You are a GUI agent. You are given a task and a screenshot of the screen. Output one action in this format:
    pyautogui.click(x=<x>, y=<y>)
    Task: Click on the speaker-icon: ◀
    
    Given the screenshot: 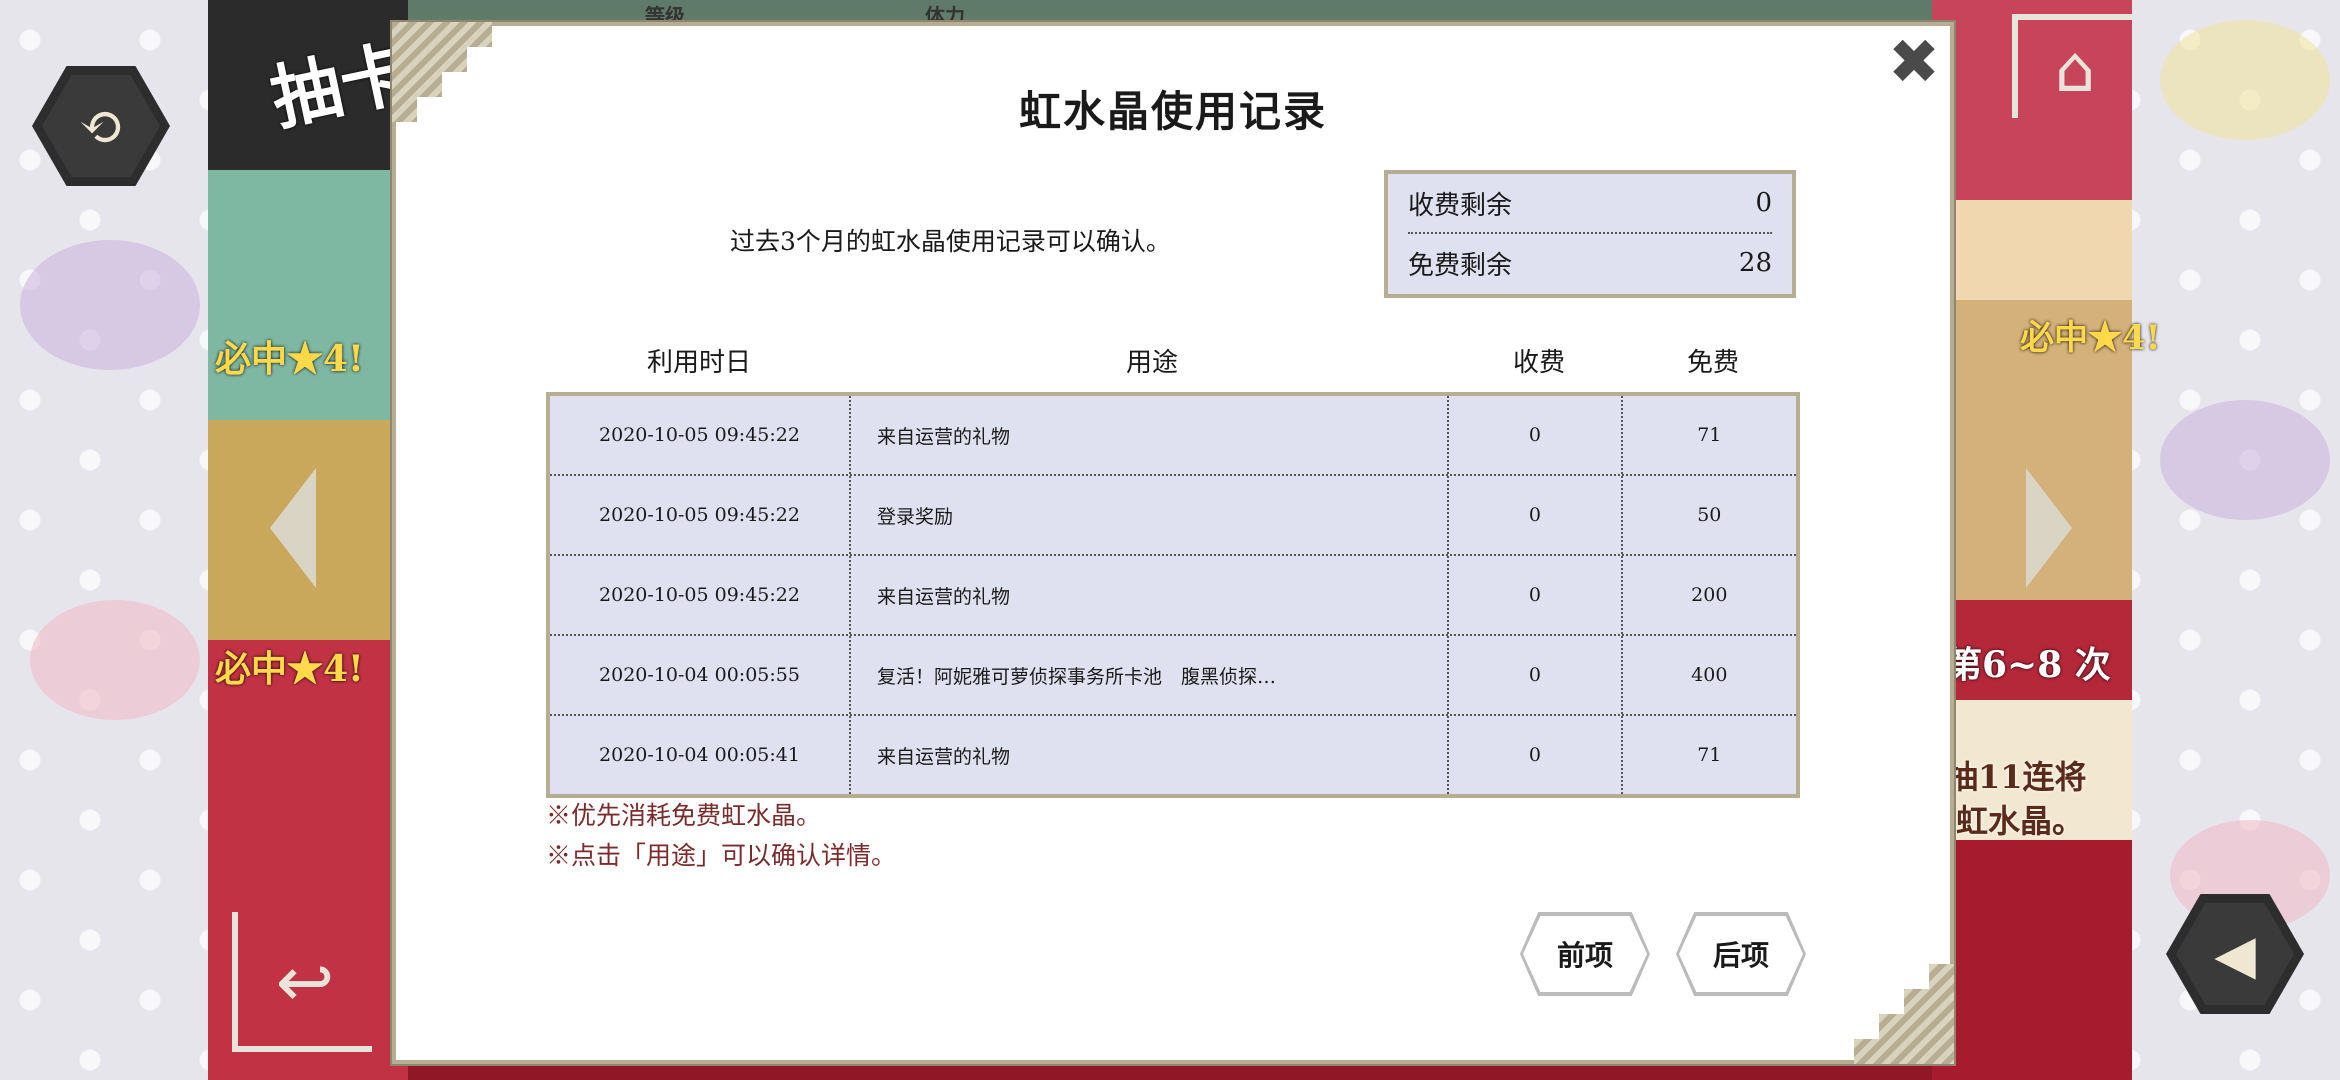 What is the action you would take?
    pyautogui.click(x=2235, y=954)
    